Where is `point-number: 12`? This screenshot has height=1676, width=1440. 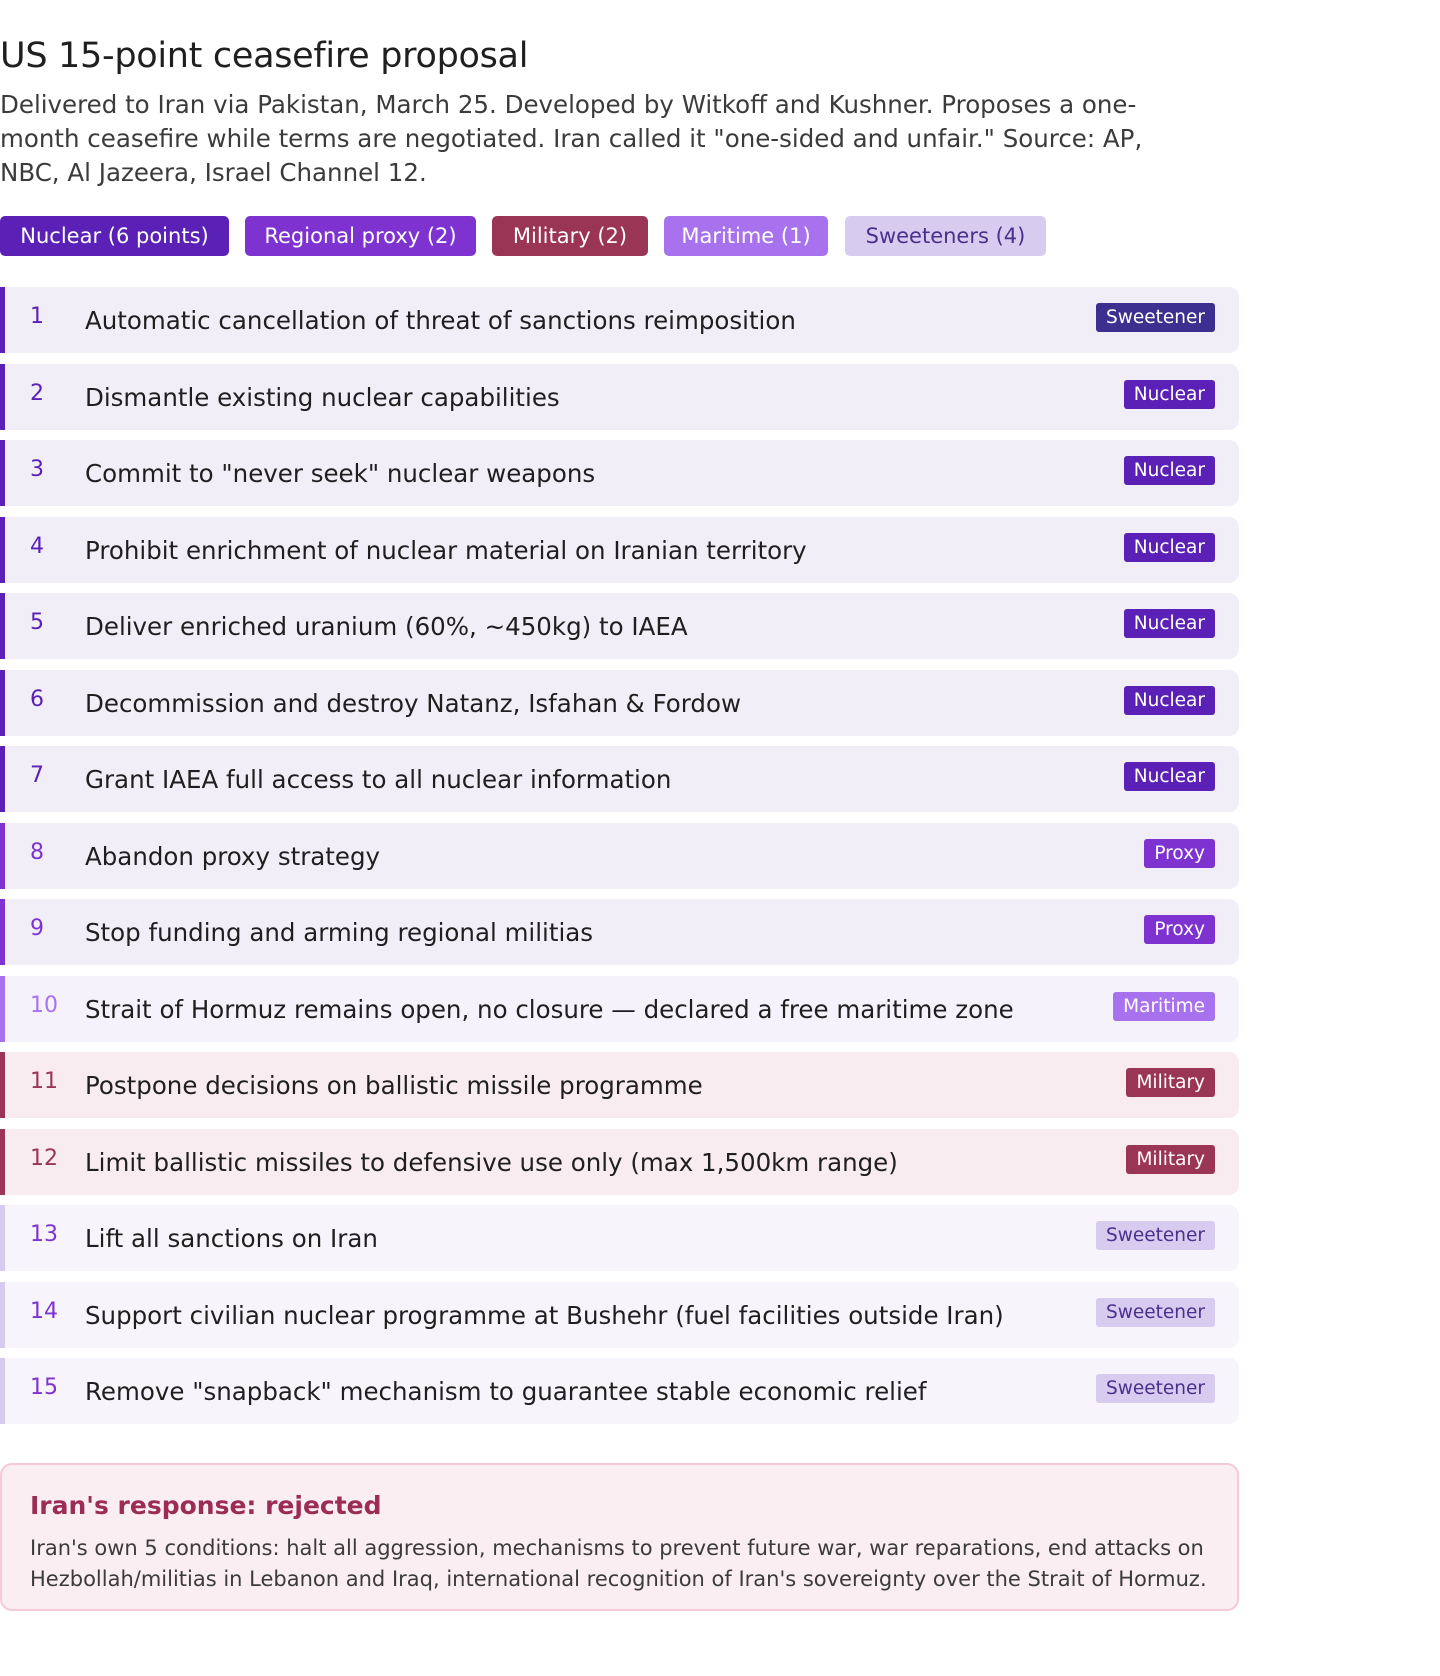 point-number: 12 is located at coordinates (44, 1158).